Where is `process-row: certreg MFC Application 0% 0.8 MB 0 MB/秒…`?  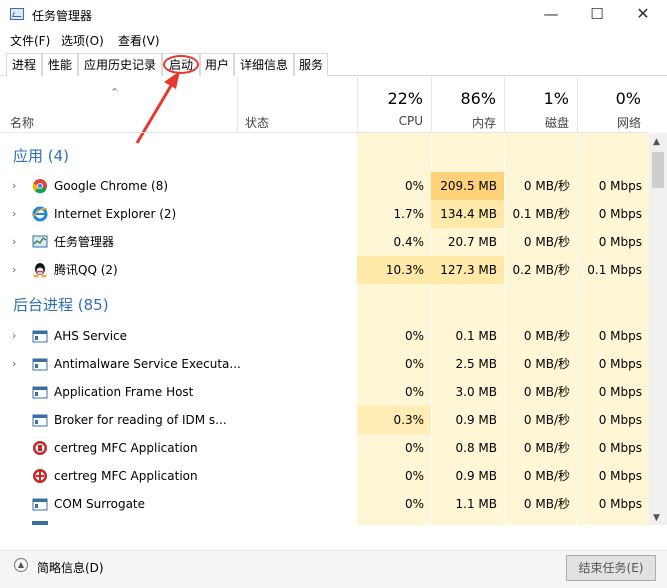 process-row: certreg MFC Application 0% 0.8 MB 0 MB/秒… is located at coordinates (324, 448).